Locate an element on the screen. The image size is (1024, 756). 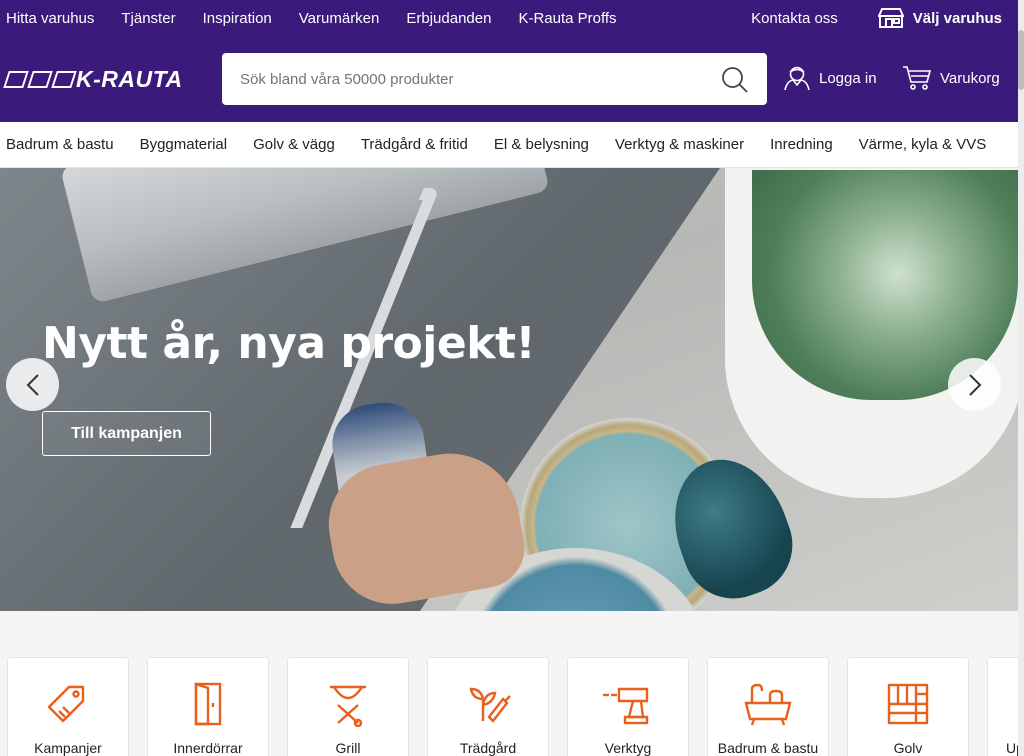
tile-label: Badrum & bastu is located at coordinates (768, 748).